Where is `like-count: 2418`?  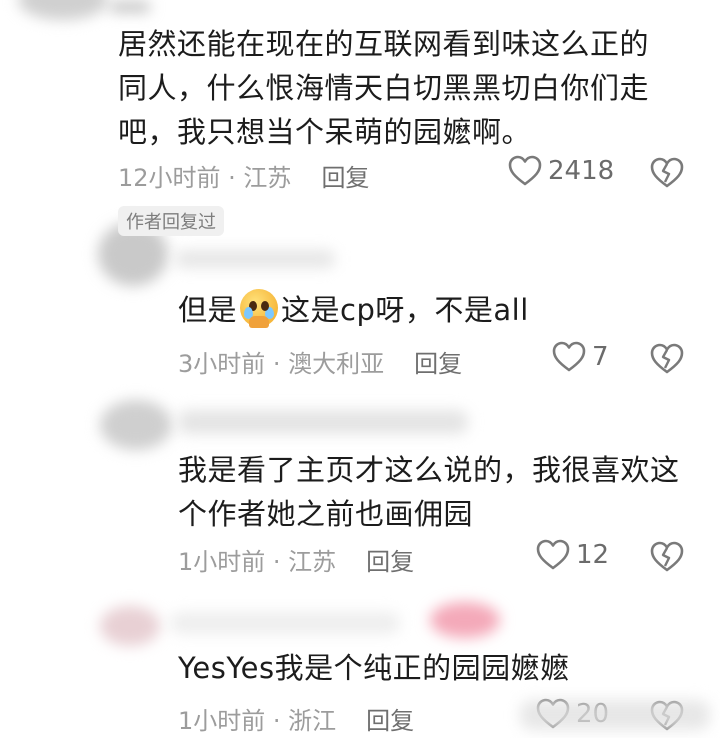
like-count: 2418 is located at coordinates (581, 171).